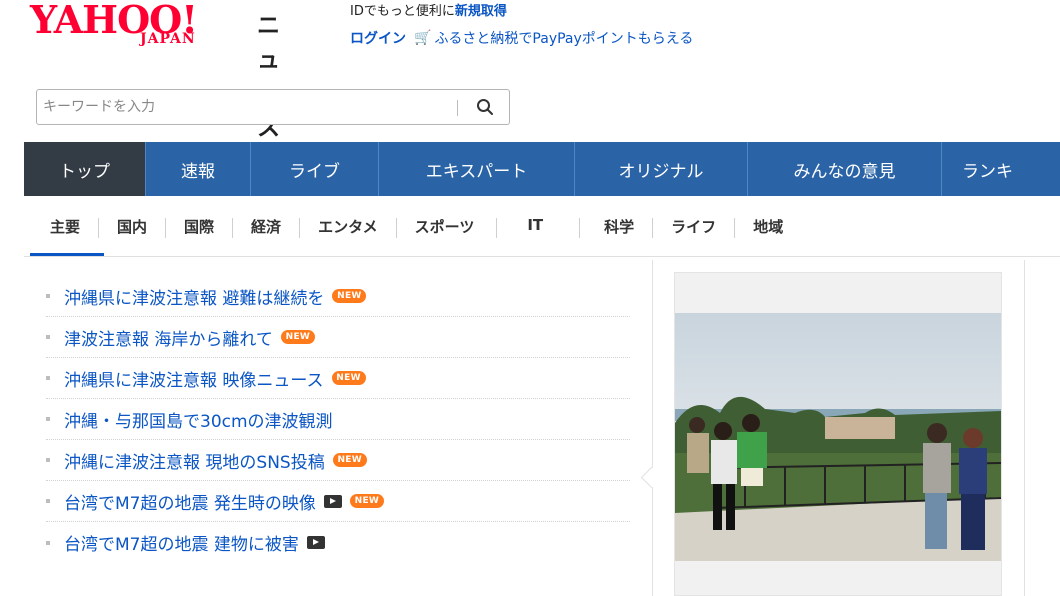 The height and width of the screenshot is (596, 1060). What do you see at coordinates (250, 107) in the screenshot?
I see `search-input` at bounding box center [250, 107].